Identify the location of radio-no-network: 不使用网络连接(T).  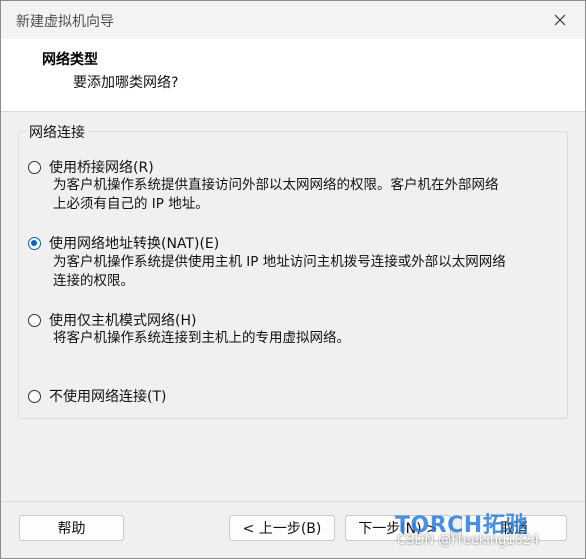
(97, 396).